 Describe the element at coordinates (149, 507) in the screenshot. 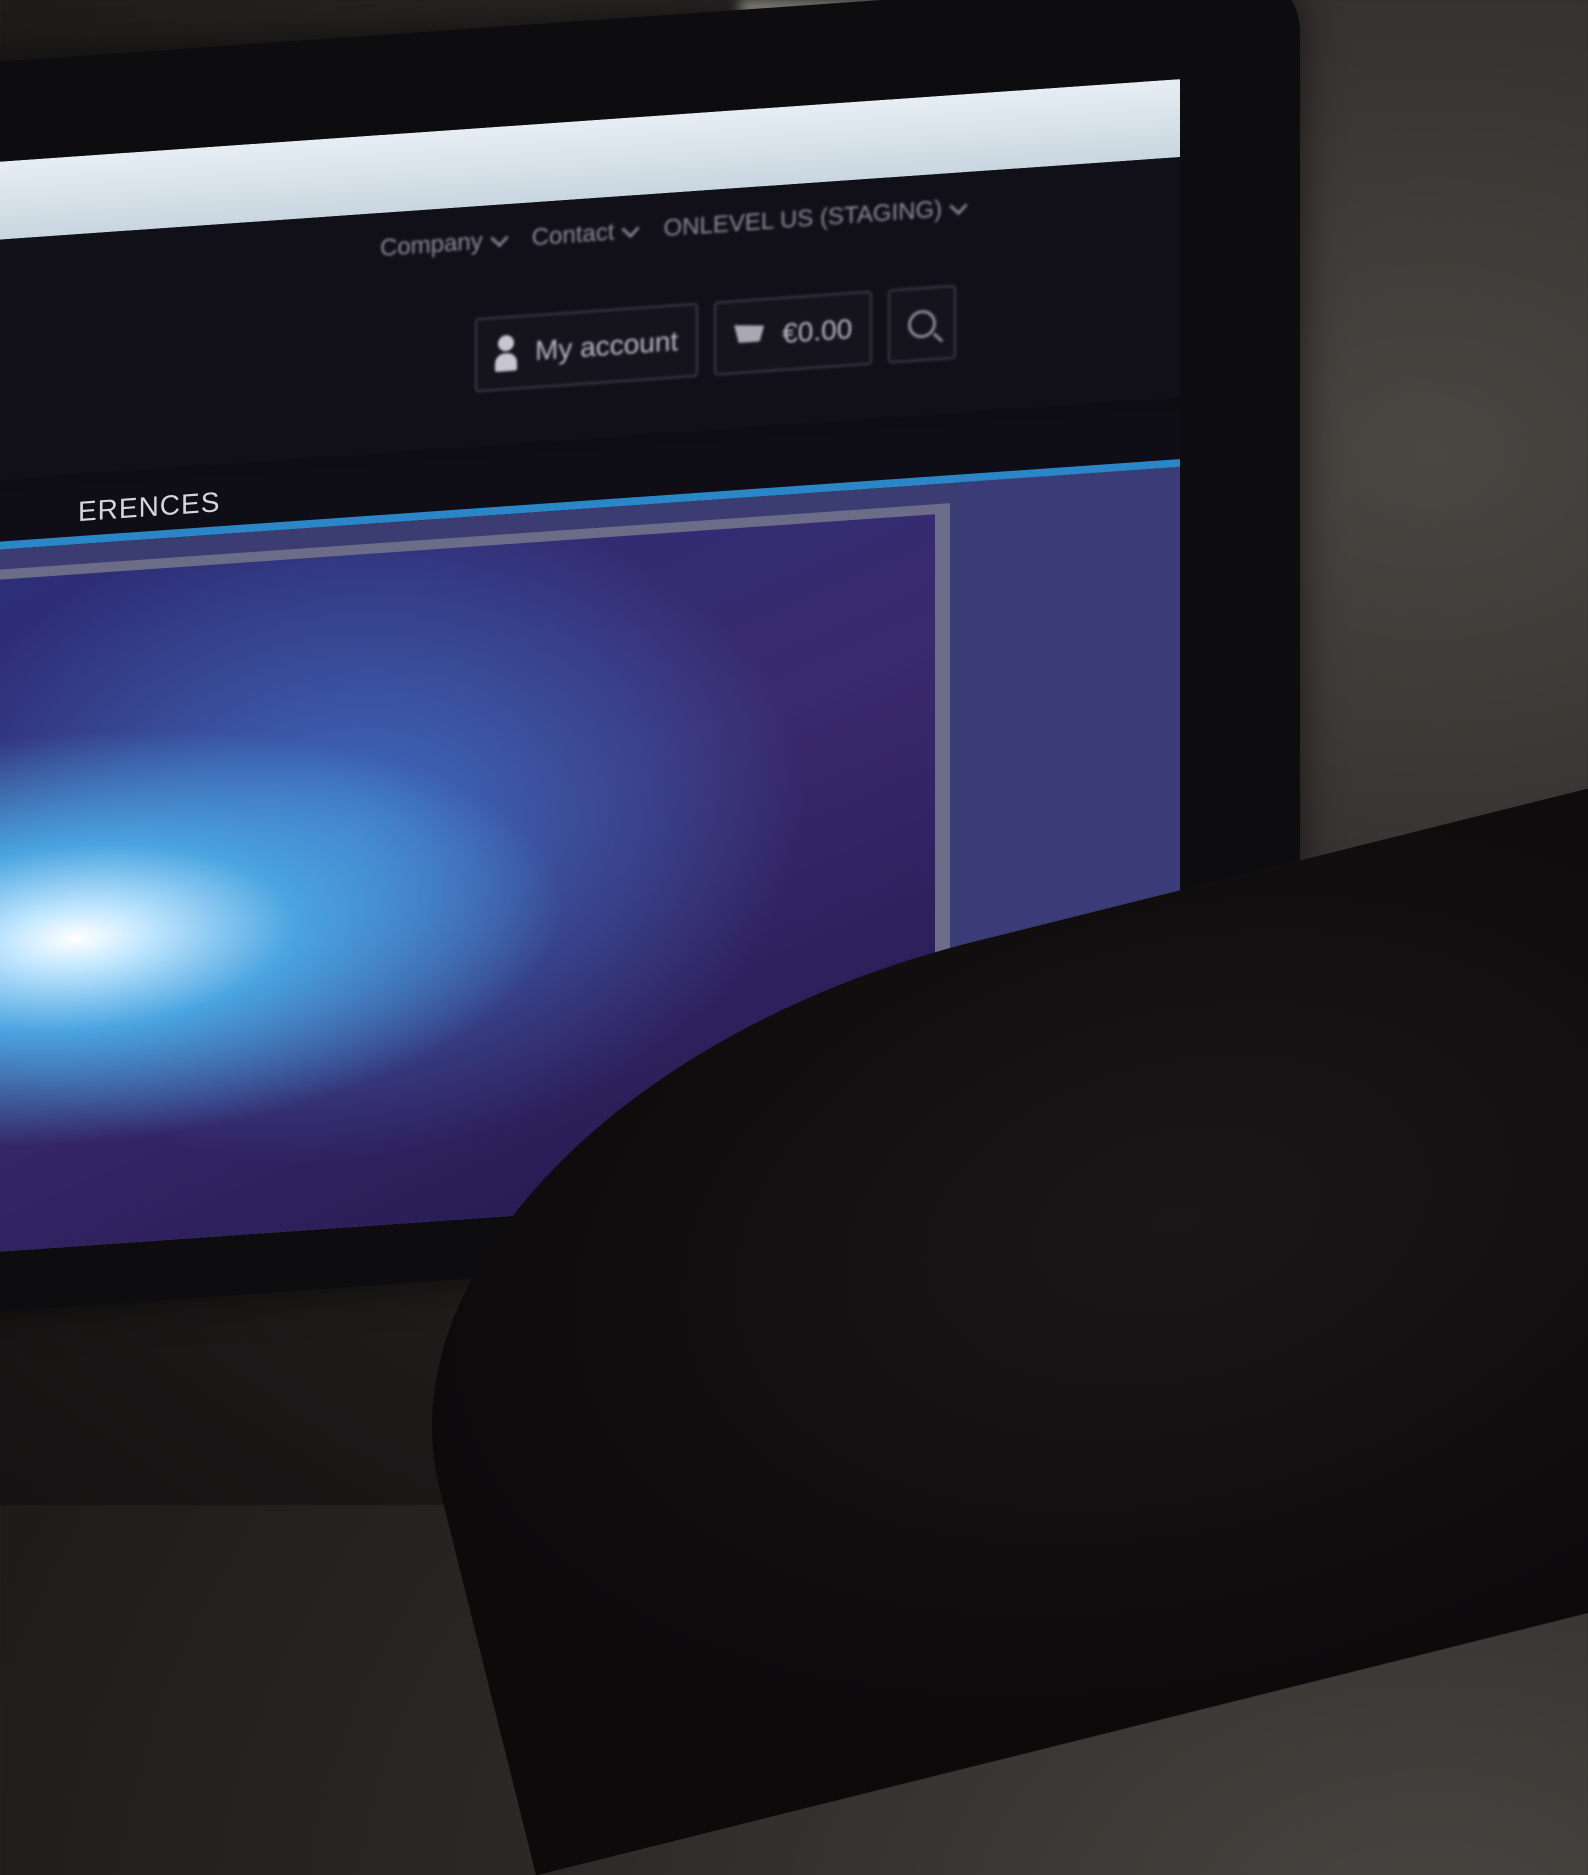

I see `nav-references: ERENCES` at that location.